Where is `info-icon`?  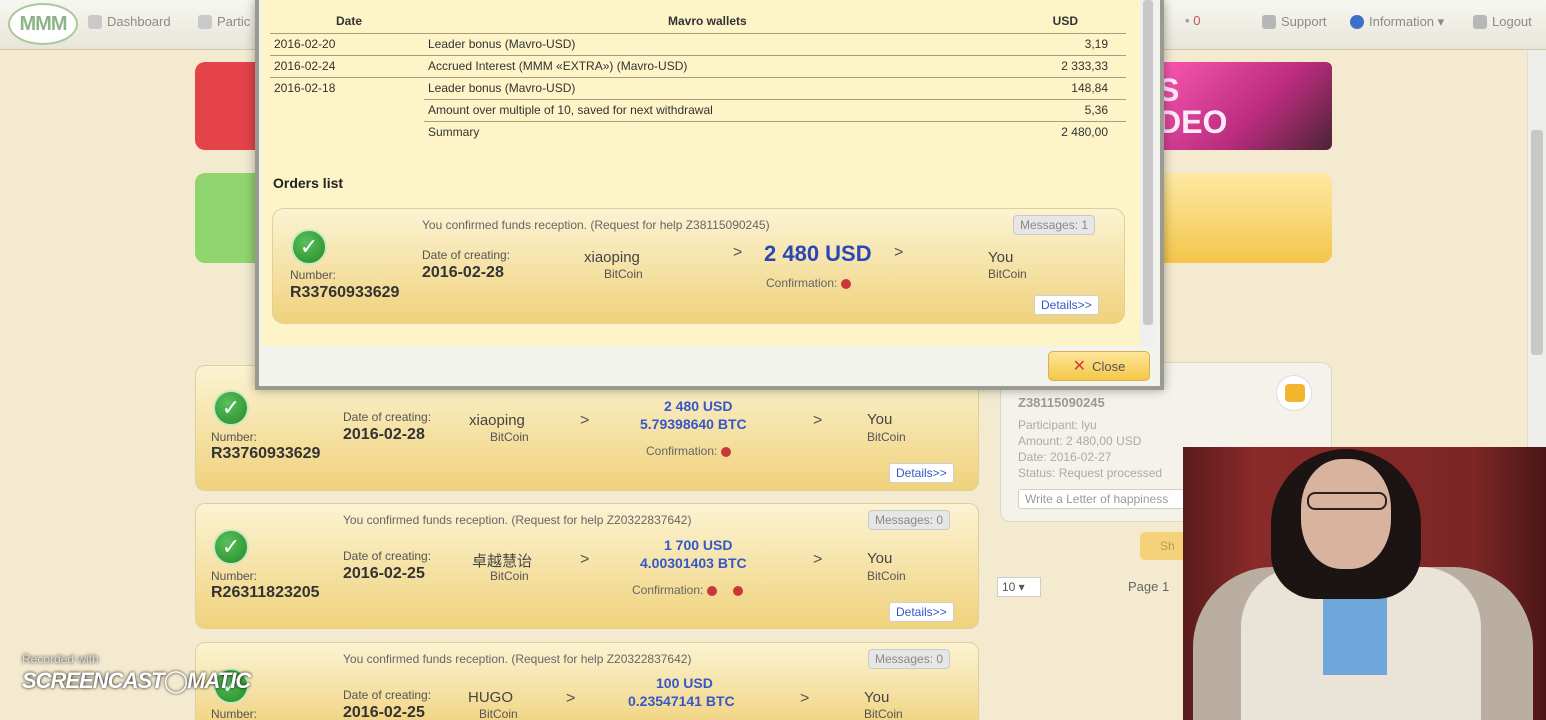 info-icon is located at coordinates (1357, 22).